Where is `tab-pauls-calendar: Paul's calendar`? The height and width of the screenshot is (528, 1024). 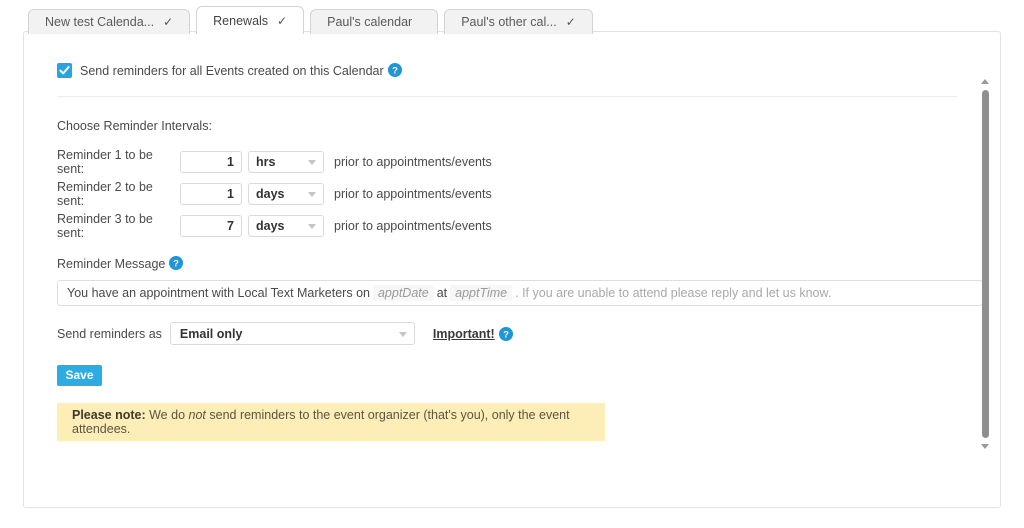 tab-pauls-calendar: Paul's calendar is located at coordinates (374, 21).